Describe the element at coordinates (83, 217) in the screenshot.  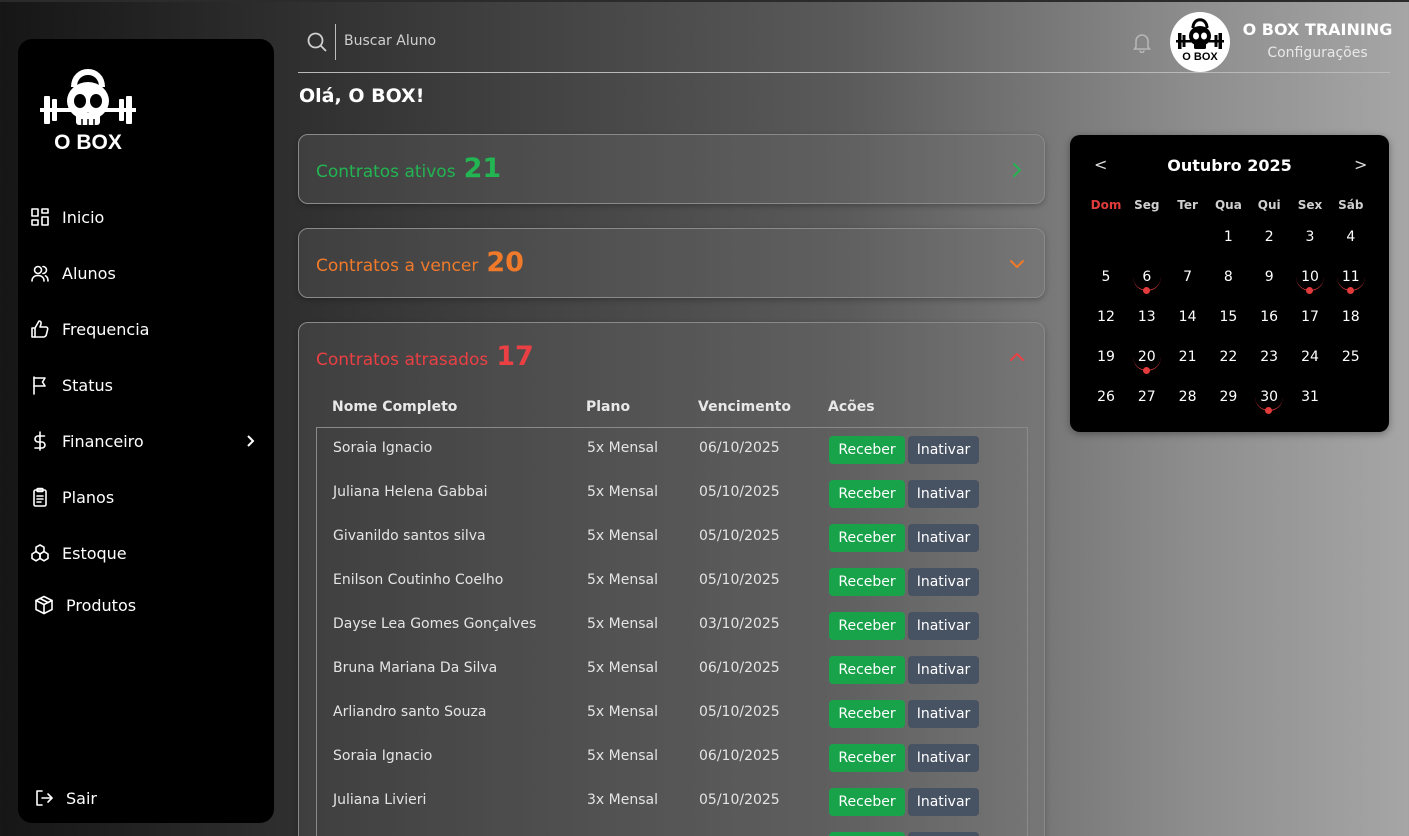
I see `sidebar-item-label: Inicio` at that location.